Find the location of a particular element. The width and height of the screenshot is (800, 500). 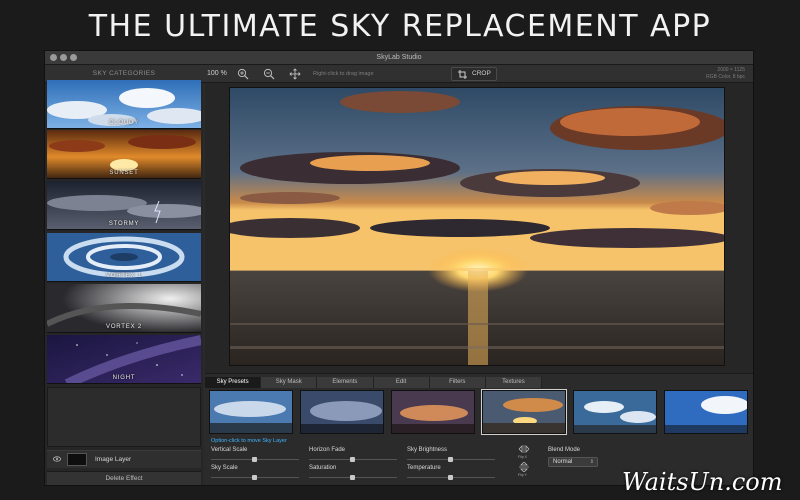

drag-hint: Right-click to drag image is located at coordinates (343, 74).